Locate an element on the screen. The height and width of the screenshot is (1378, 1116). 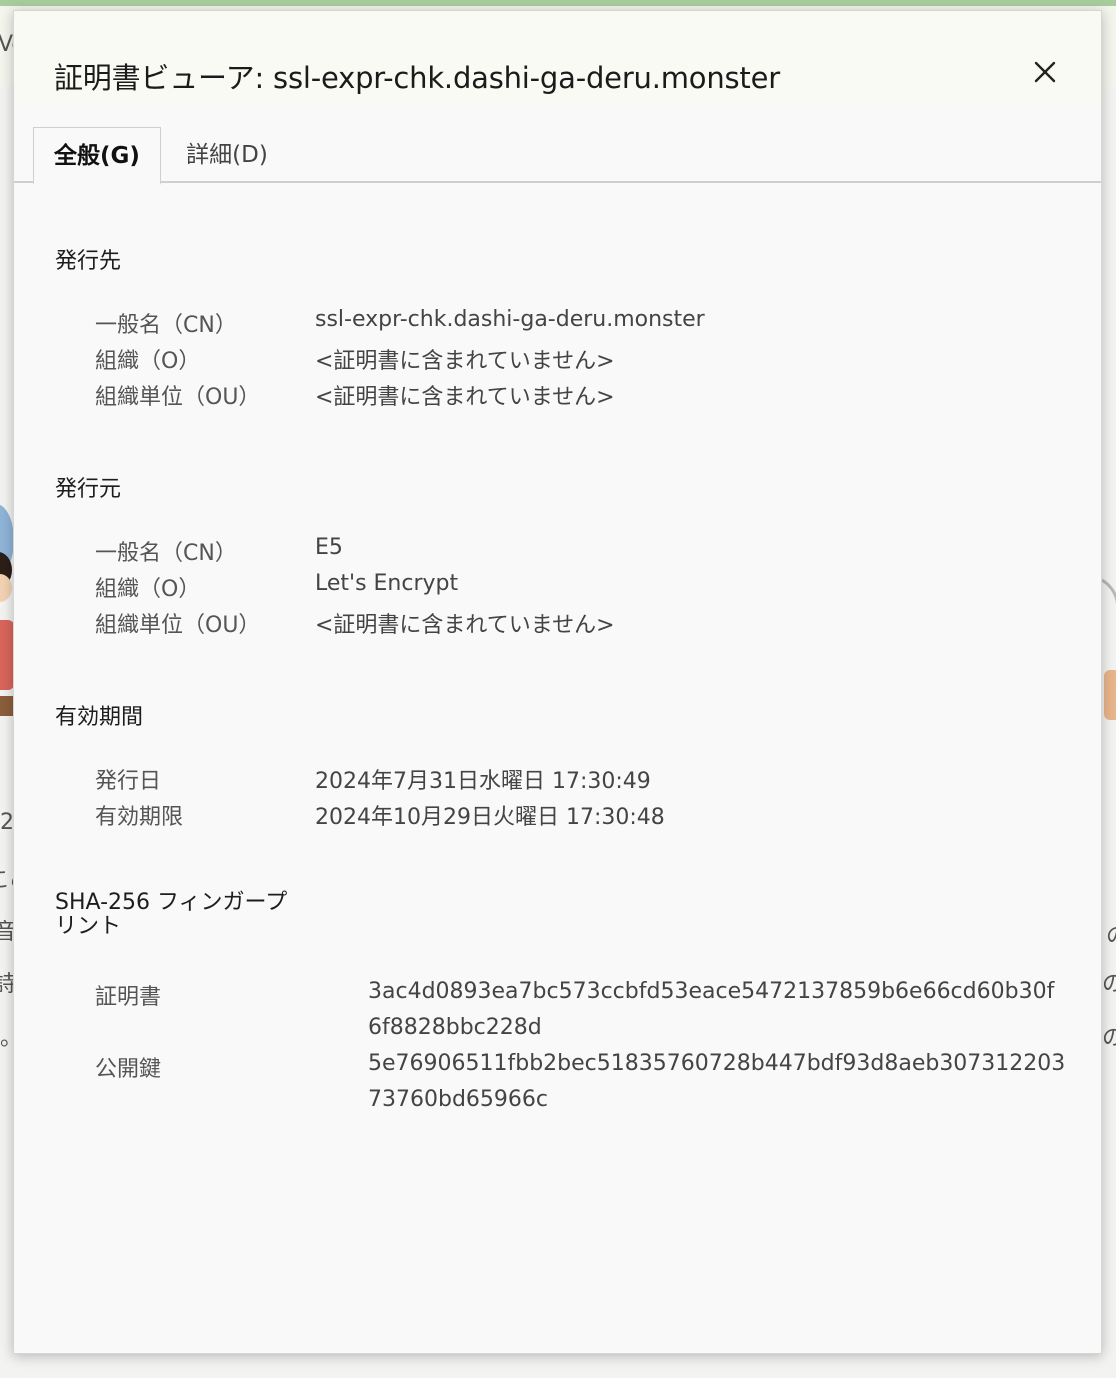
background-text: 2 is located at coordinates (7, 822).